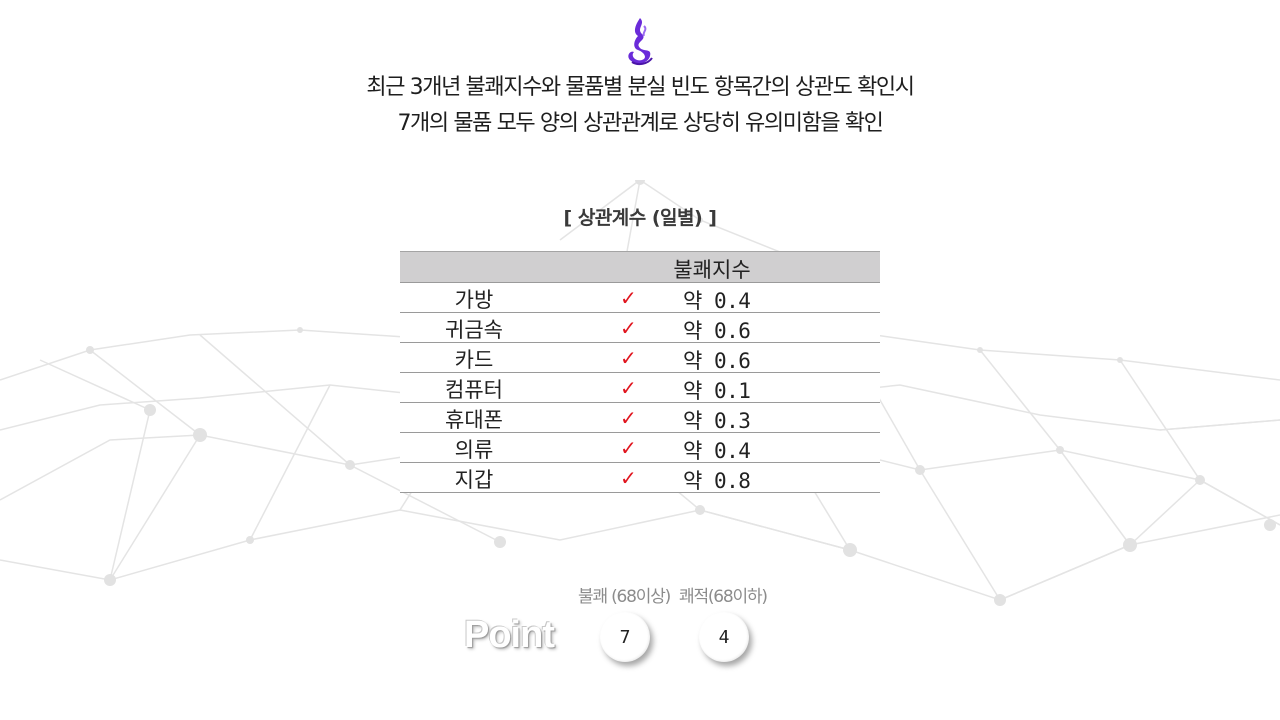 This screenshot has height=720, width=1280. What do you see at coordinates (640, 298) in the screenshot?
I see `table-row: 가방 ✓ 약 0.4` at bounding box center [640, 298].